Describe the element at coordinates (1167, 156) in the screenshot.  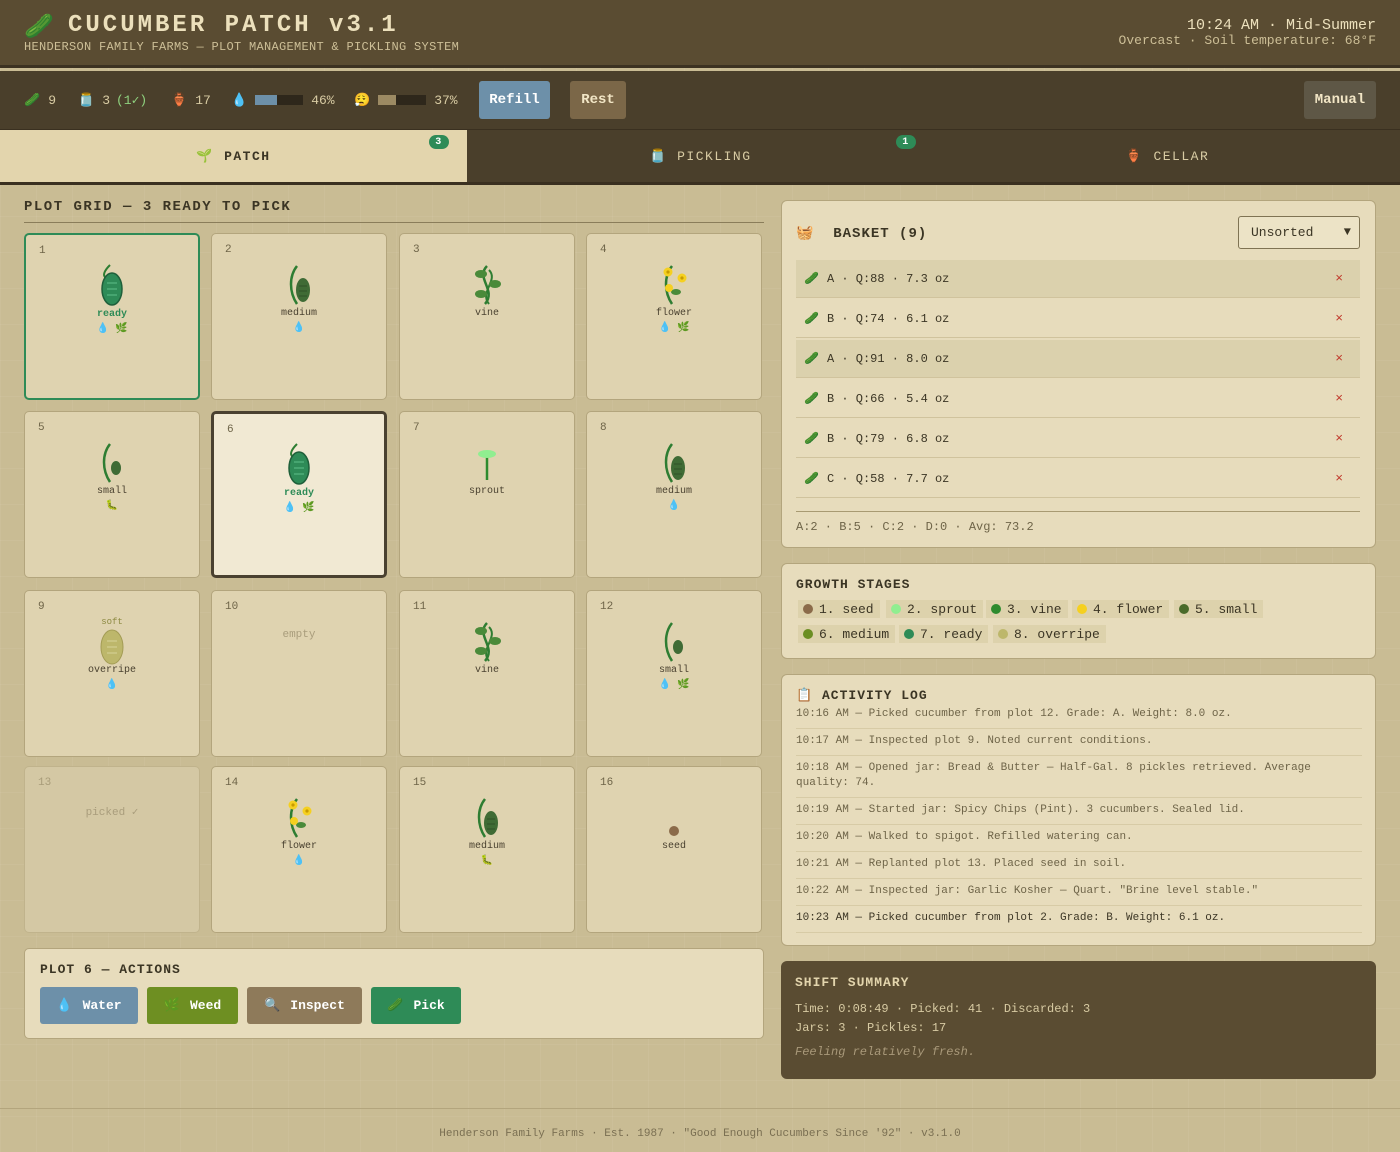
I see `tab-cellar: 🏺 CELLAR` at that location.